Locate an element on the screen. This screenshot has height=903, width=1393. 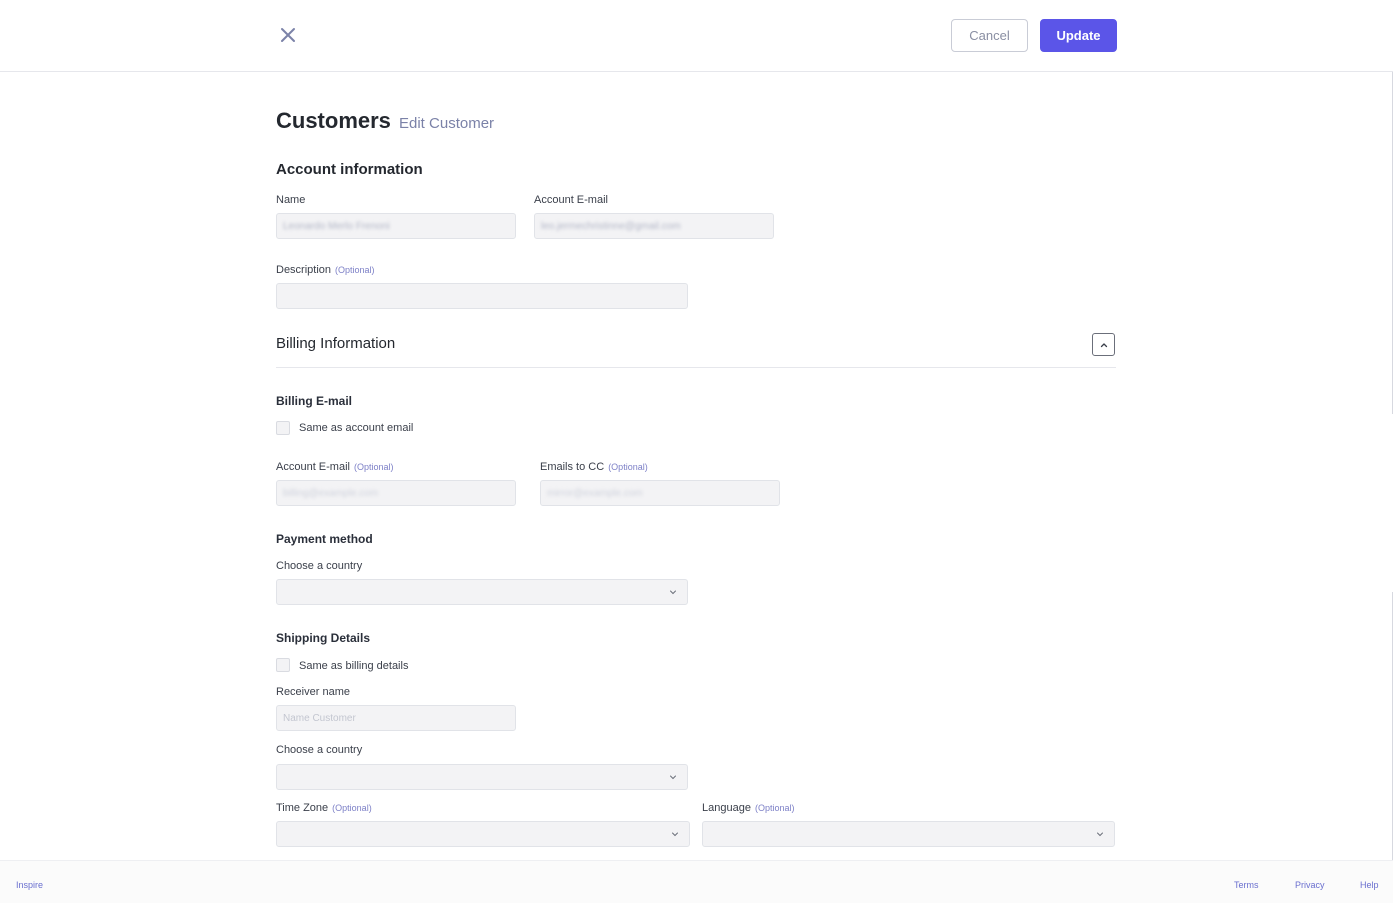
billing-account-email-label-text: Account E-mail is located at coordinates (313, 467).